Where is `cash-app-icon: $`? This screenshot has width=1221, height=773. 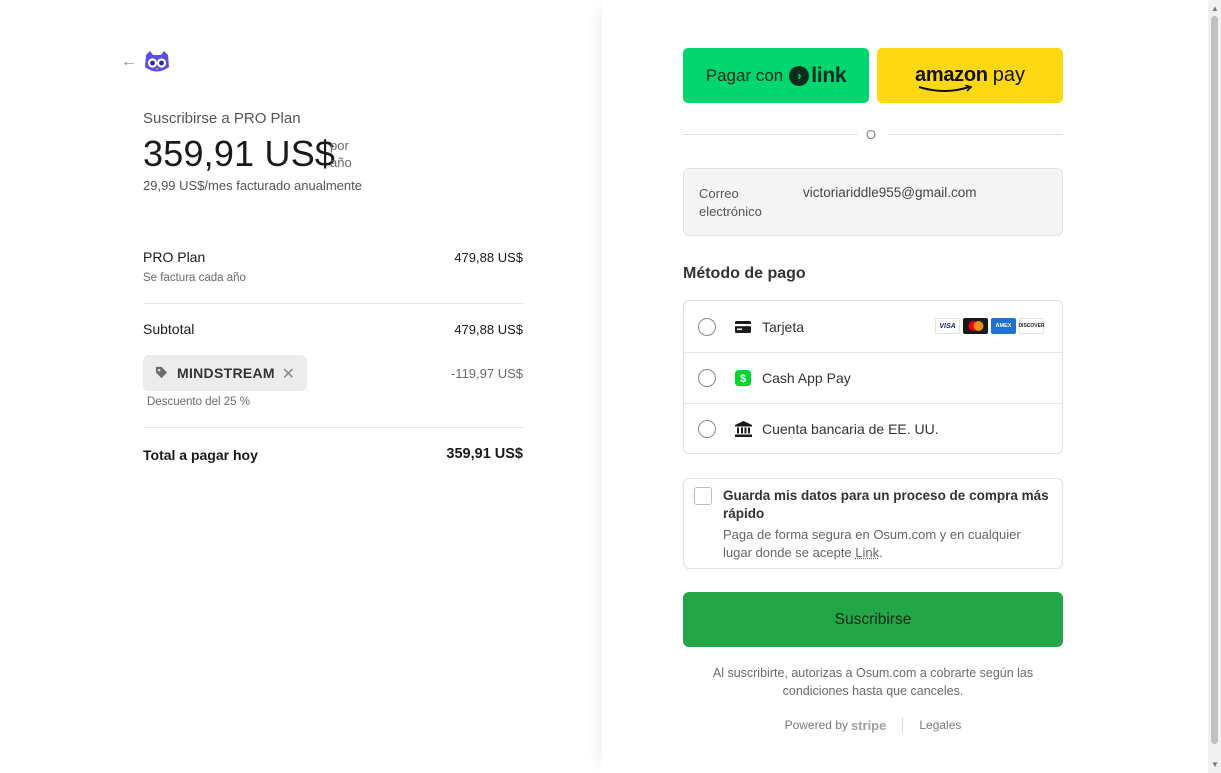 cash-app-icon: $ is located at coordinates (743, 378).